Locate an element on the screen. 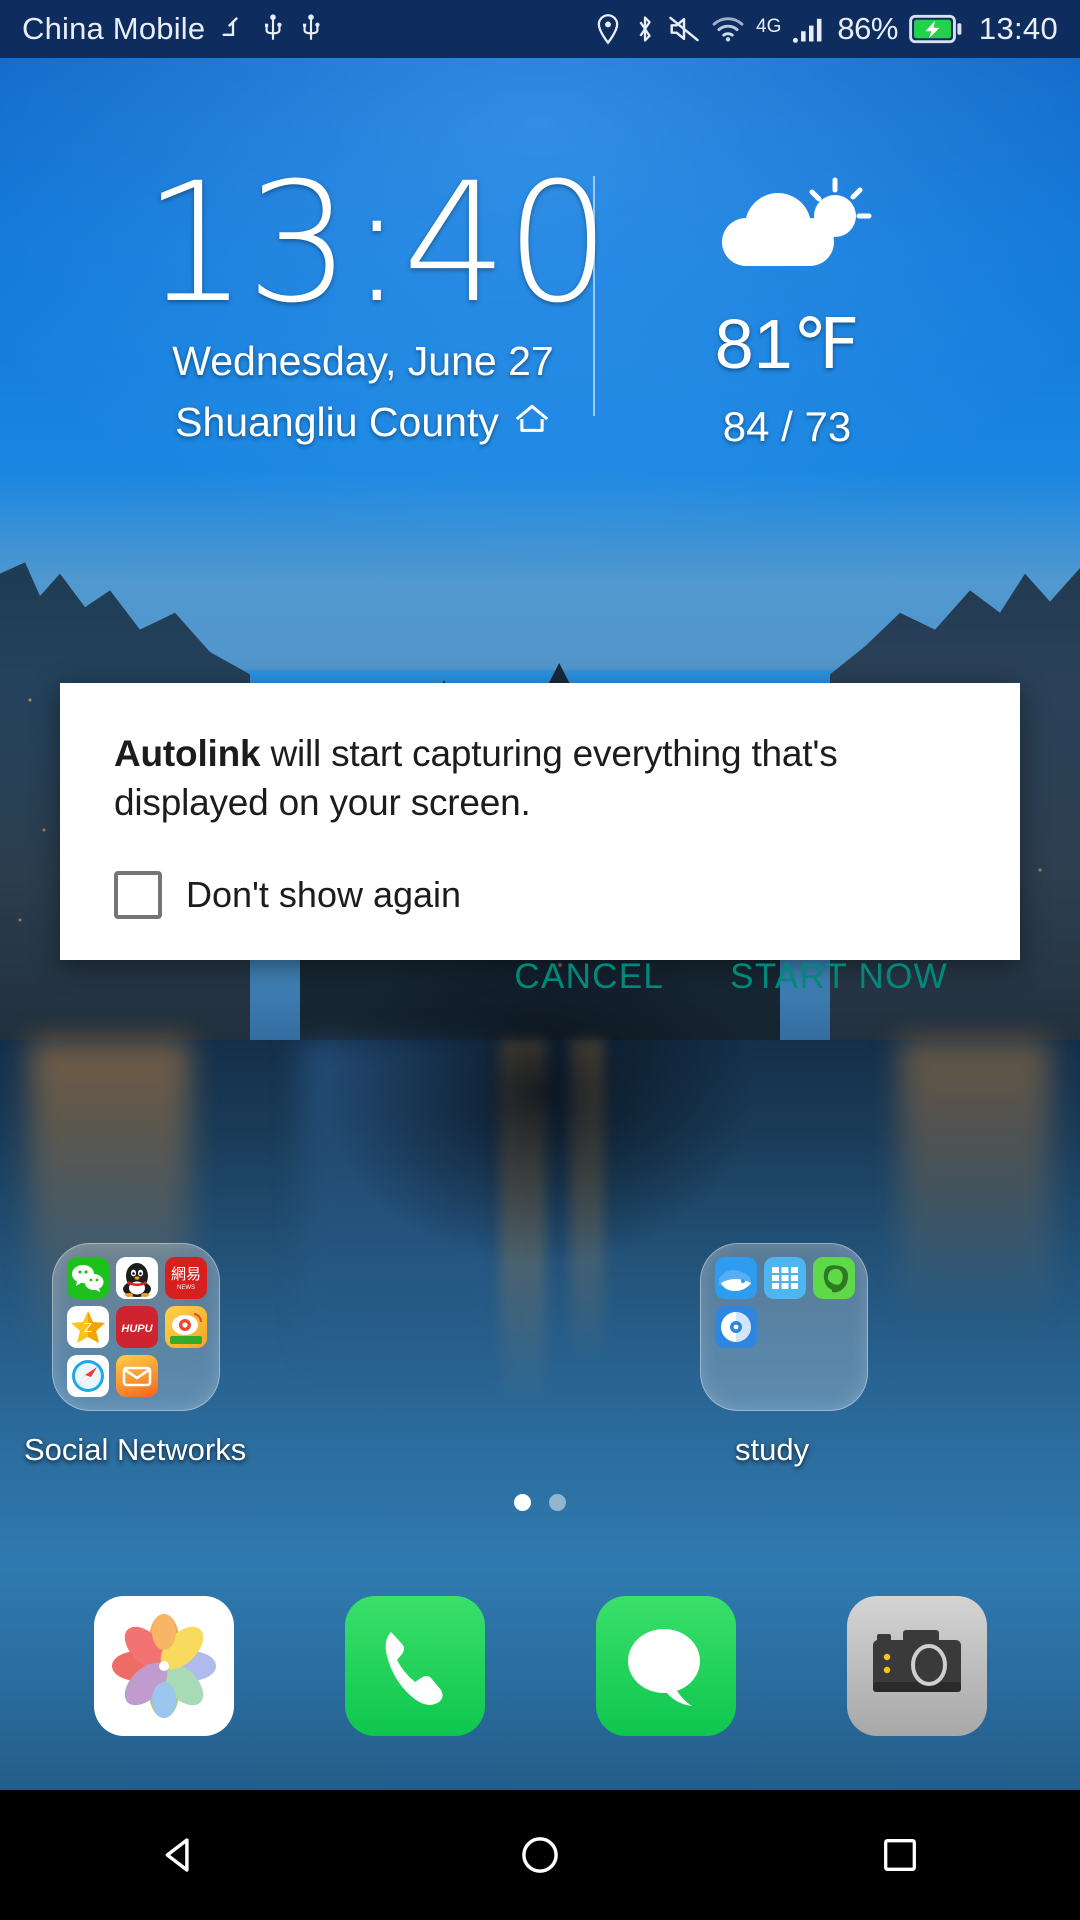 The width and height of the screenshot is (1080, 1920). wallpaper-center-shadow is located at coordinates (540, 1125).